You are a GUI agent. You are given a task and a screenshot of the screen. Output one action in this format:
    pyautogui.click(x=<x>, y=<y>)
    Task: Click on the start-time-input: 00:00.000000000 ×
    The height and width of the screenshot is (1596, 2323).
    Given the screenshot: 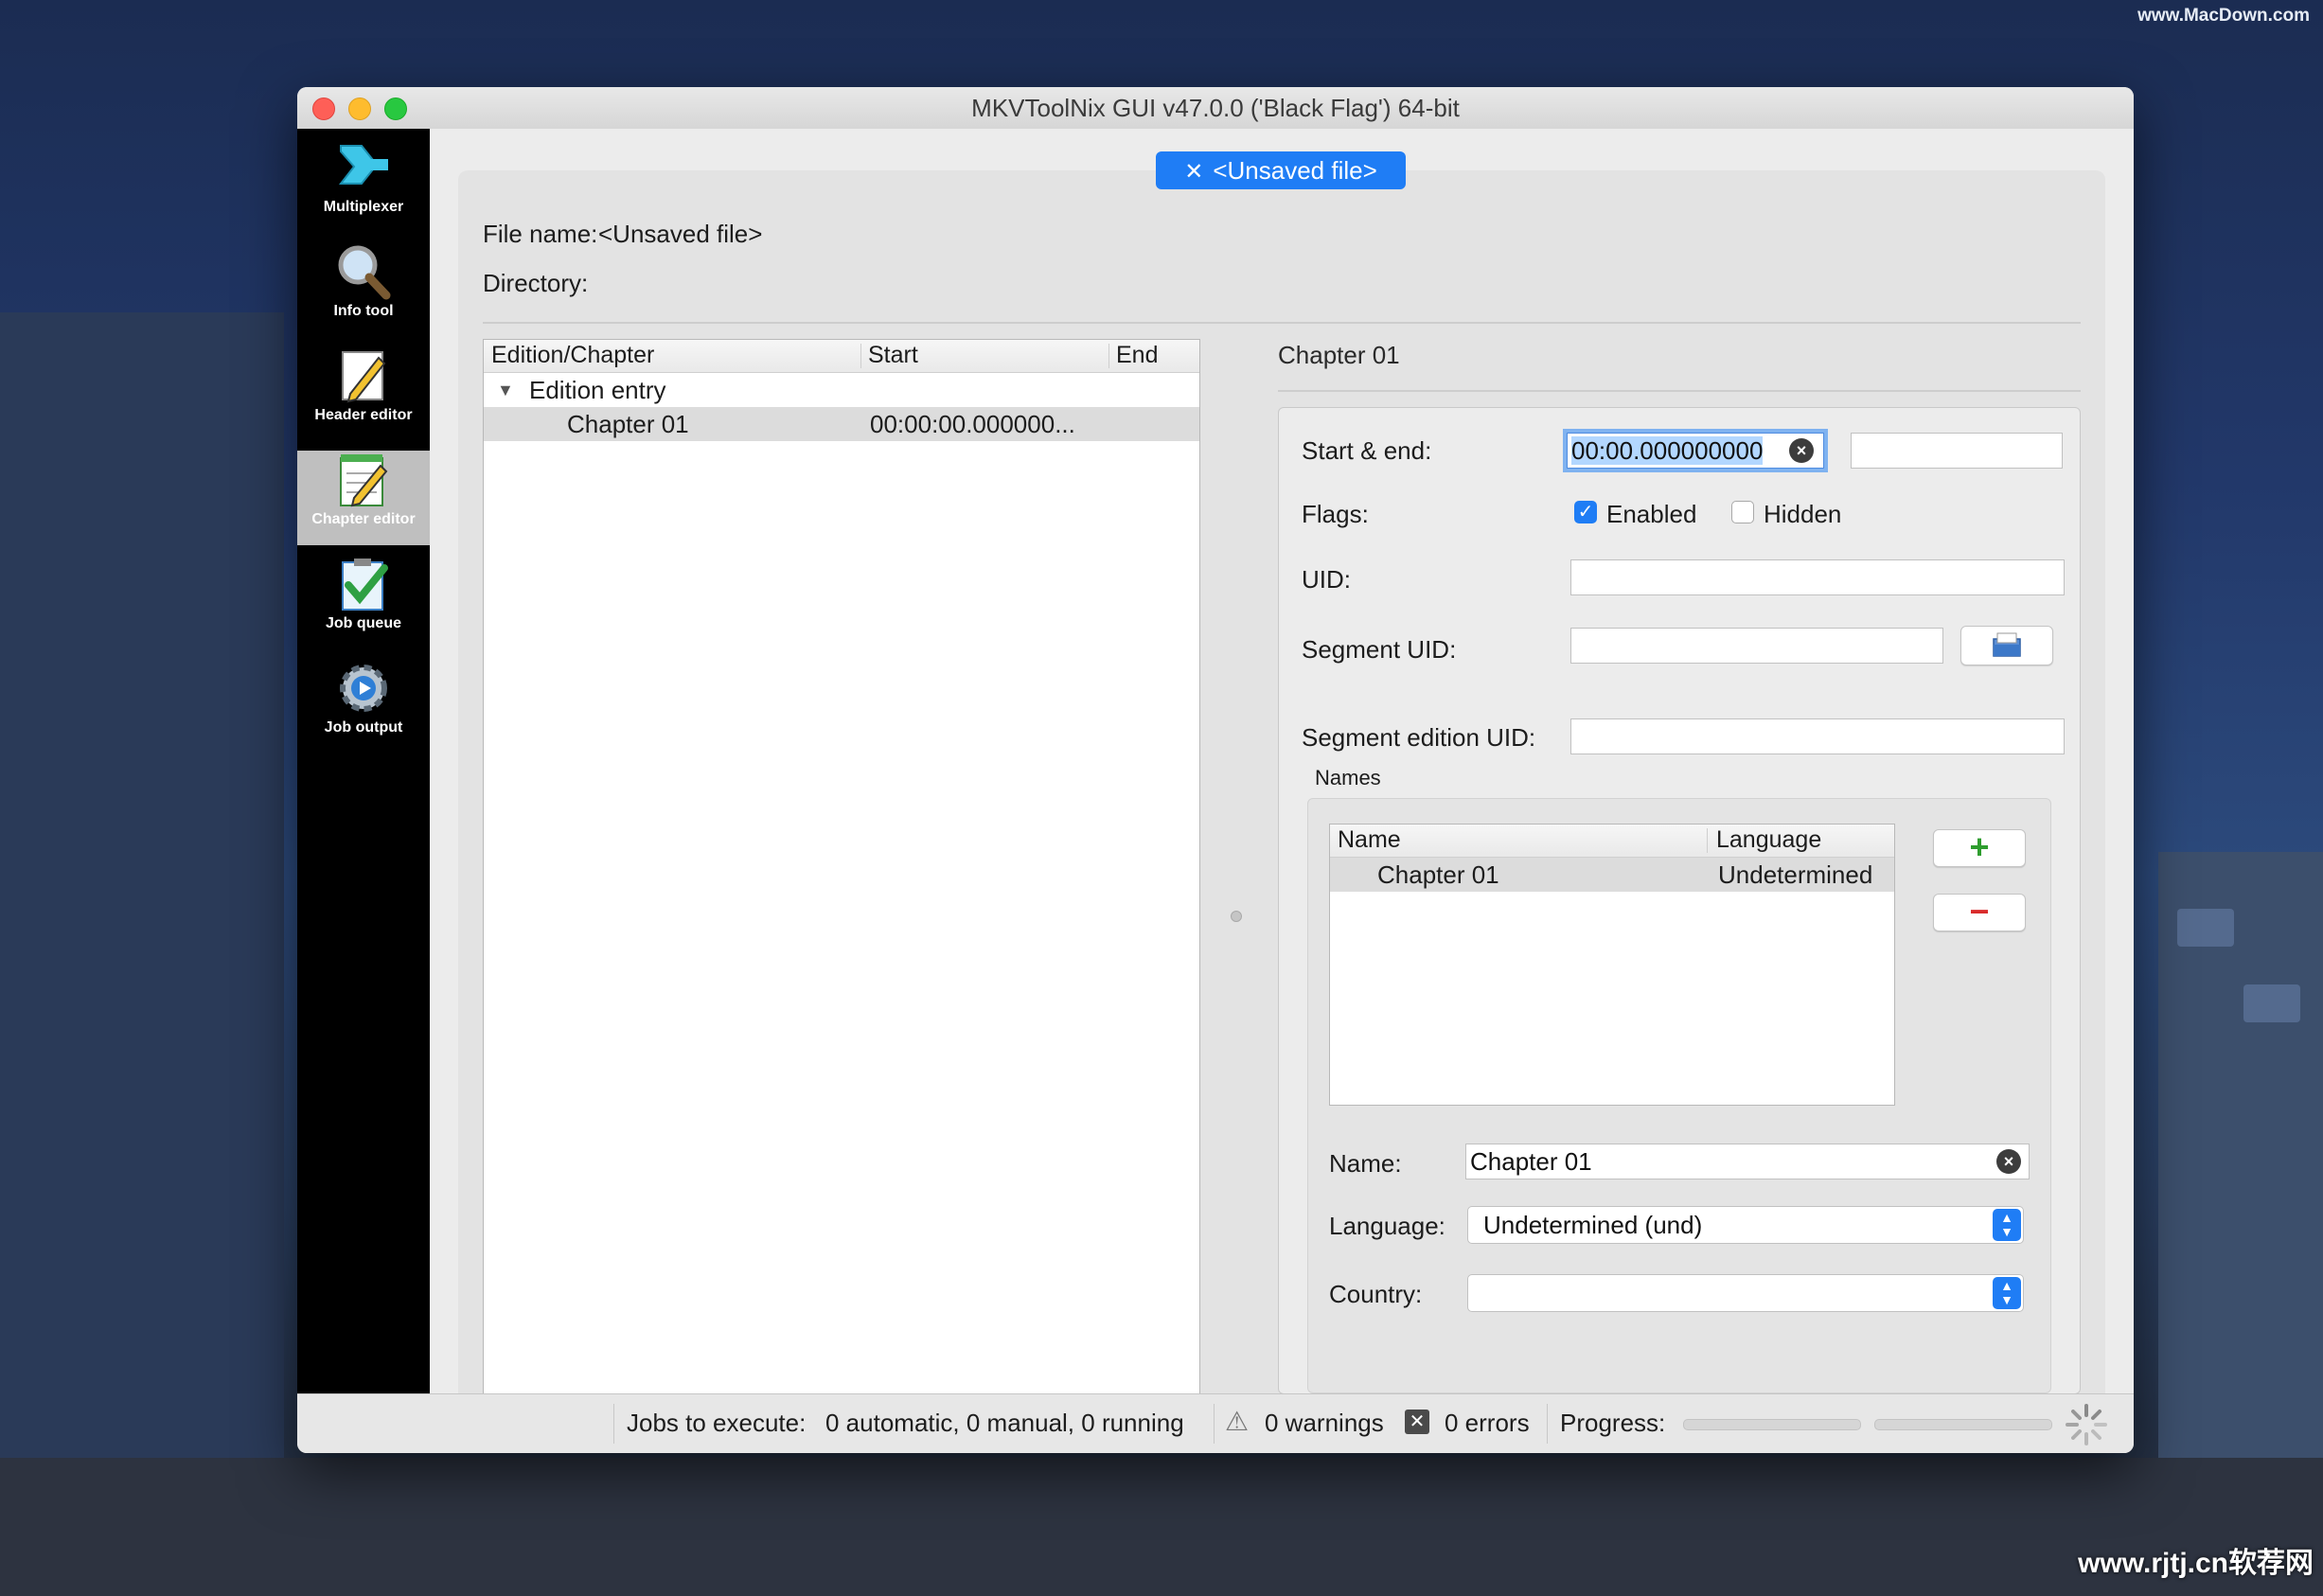 What is the action you would take?
    pyautogui.click(x=1695, y=450)
    